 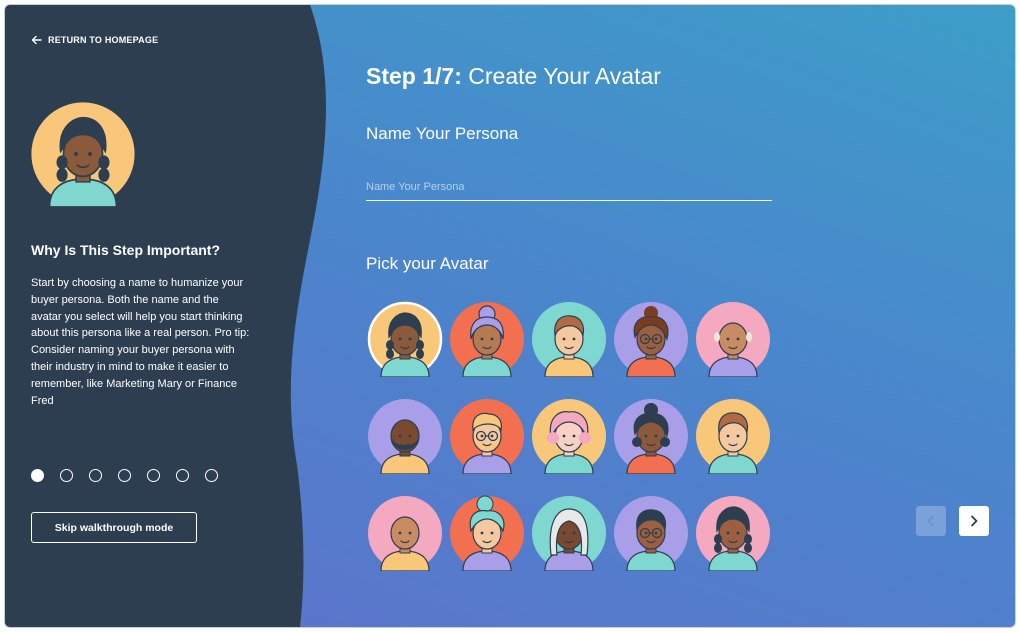 I want to click on arrow-left-icon, so click(x=36, y=40).